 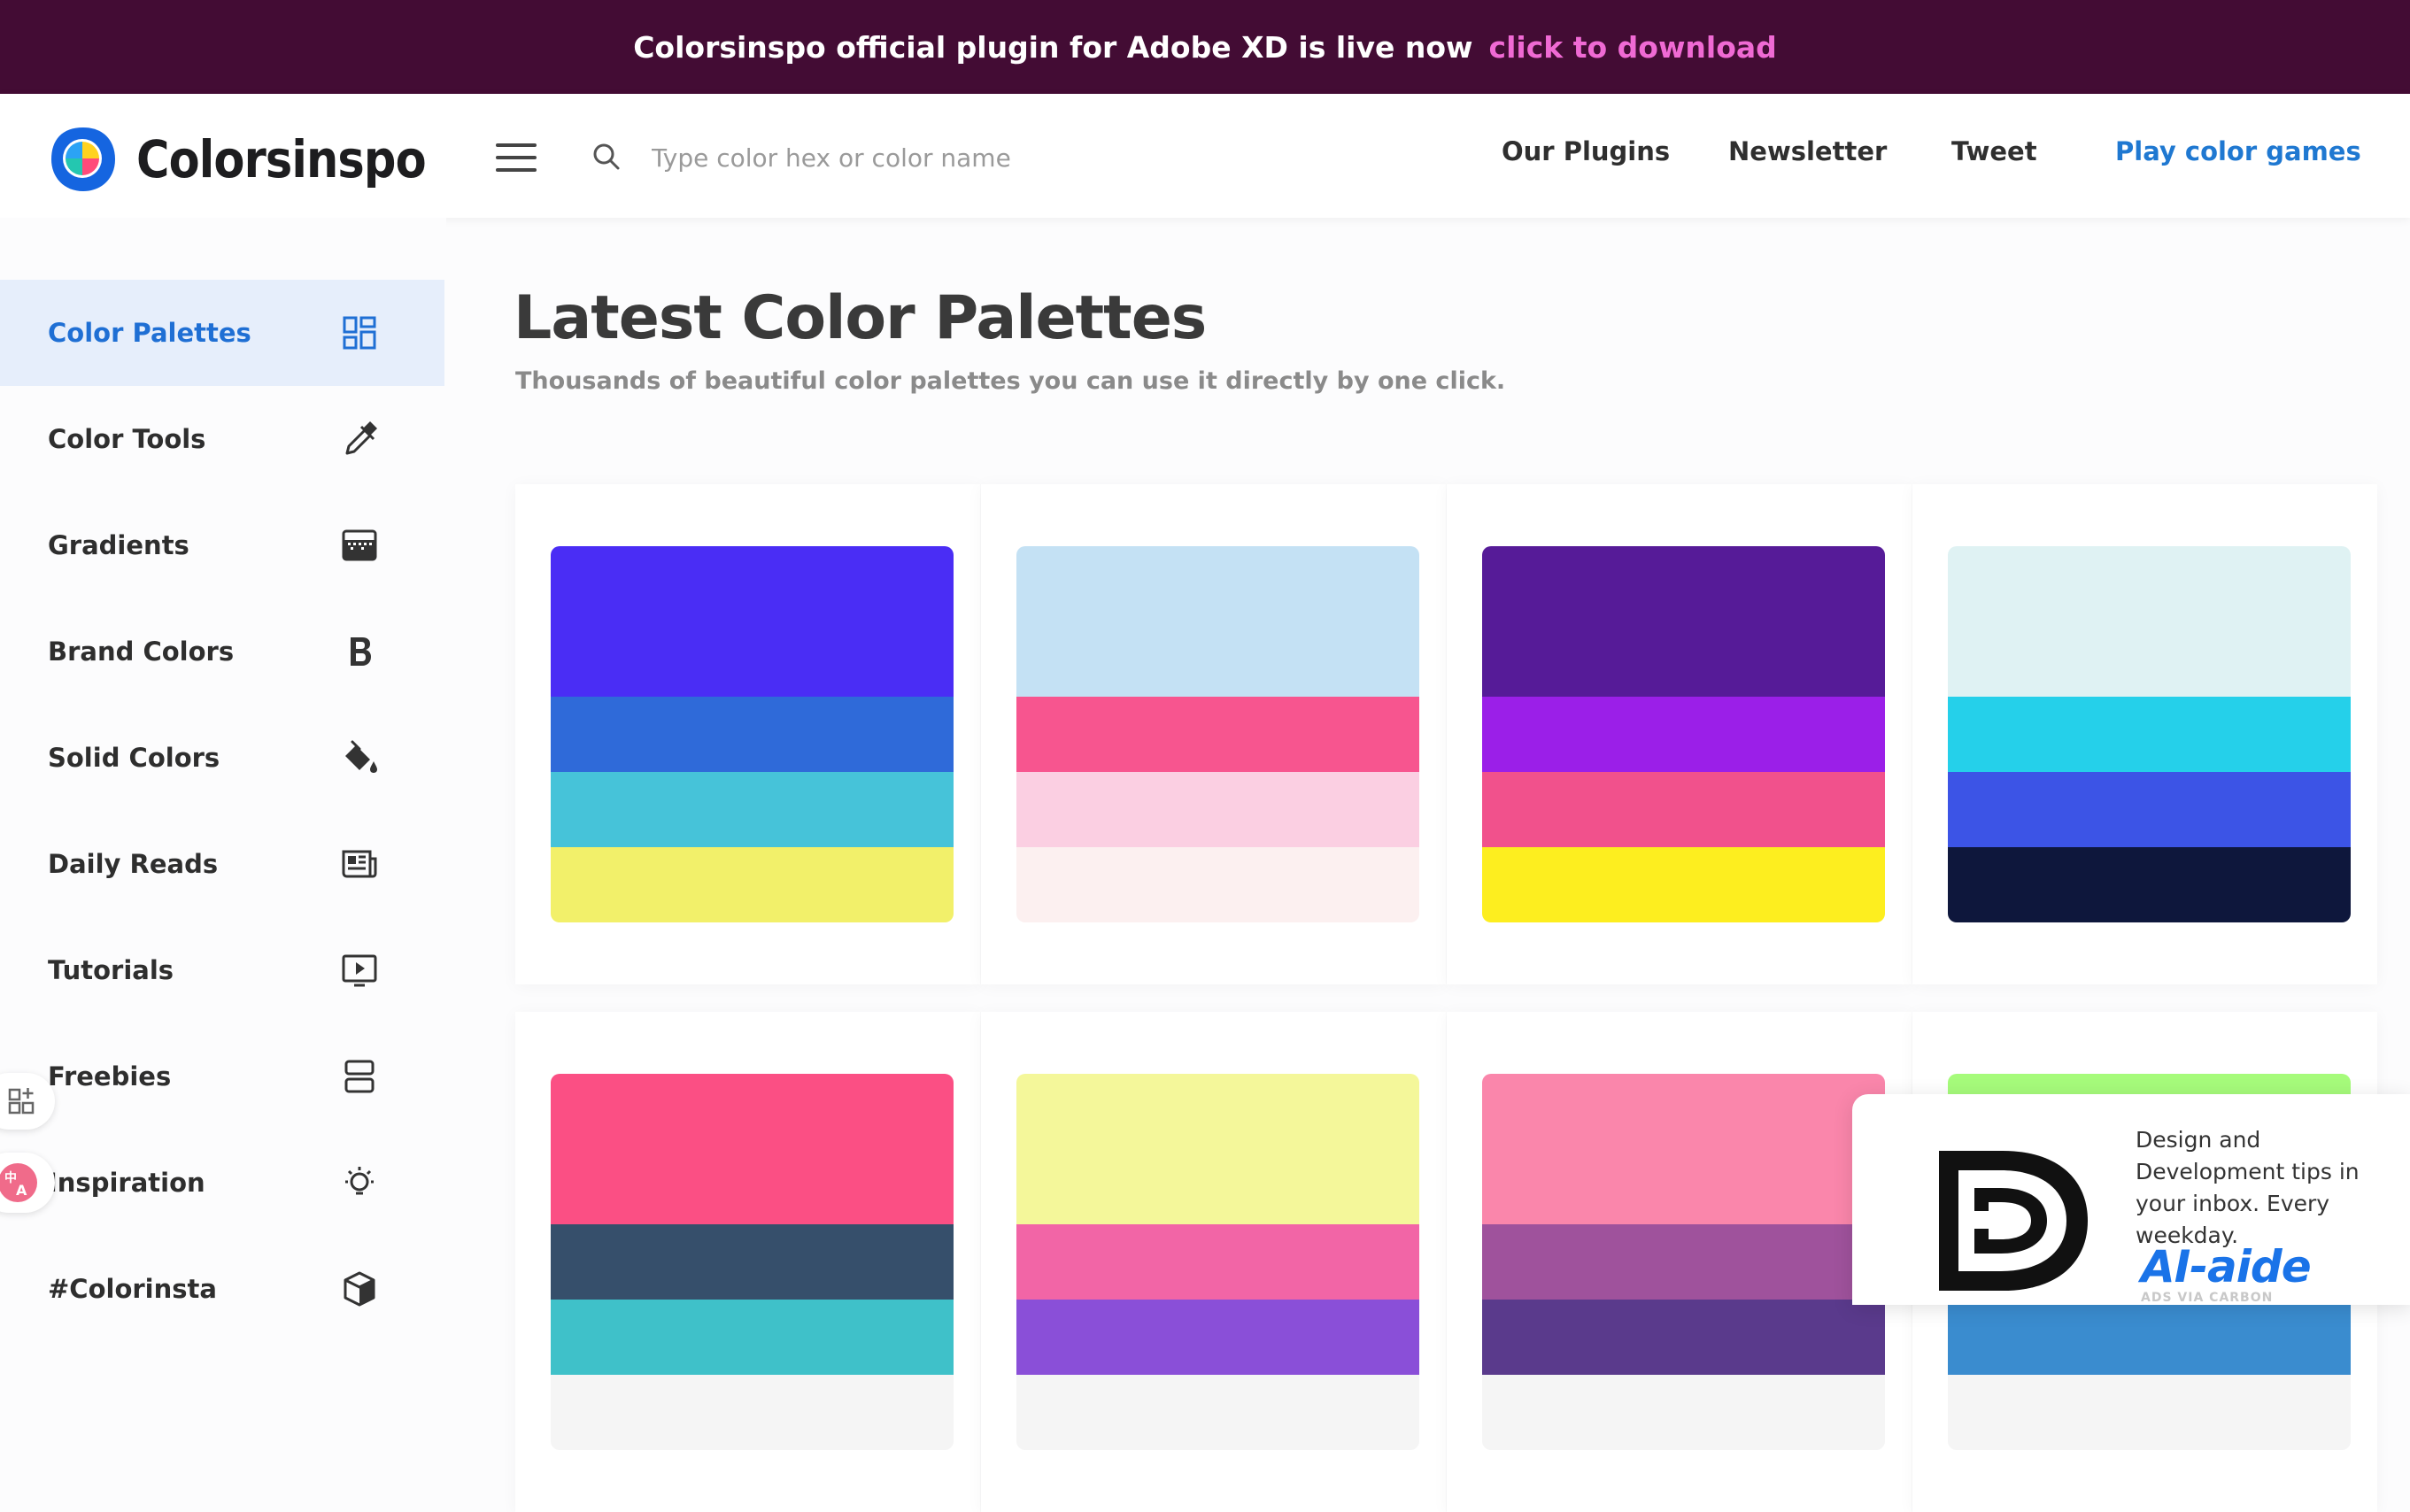 What do you see at coordinates (361, 756) in the screenshot?
I see `paint-bucket-icon` at bounding box center [361, 756].